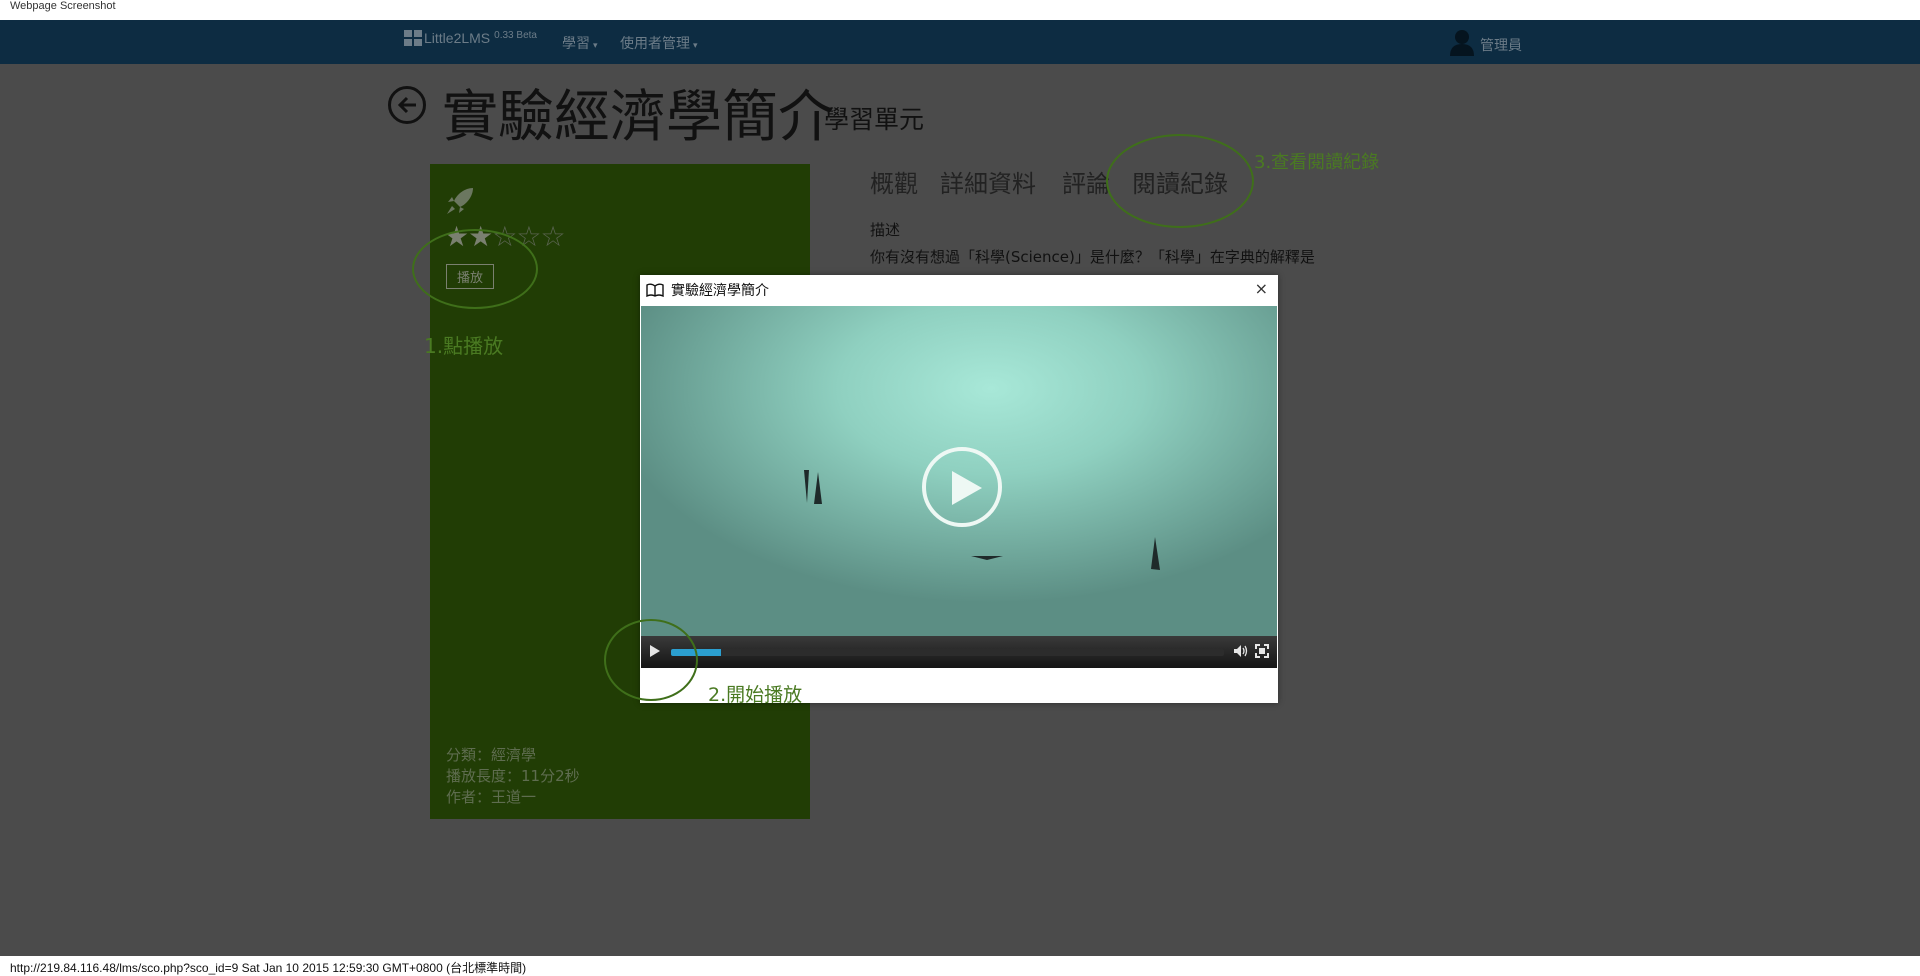  What do you see at coordinates (655, 43) in the screenshot?
I see `nav-menu-user-management-label: 使用者管理` at bounding box center [655, 43].